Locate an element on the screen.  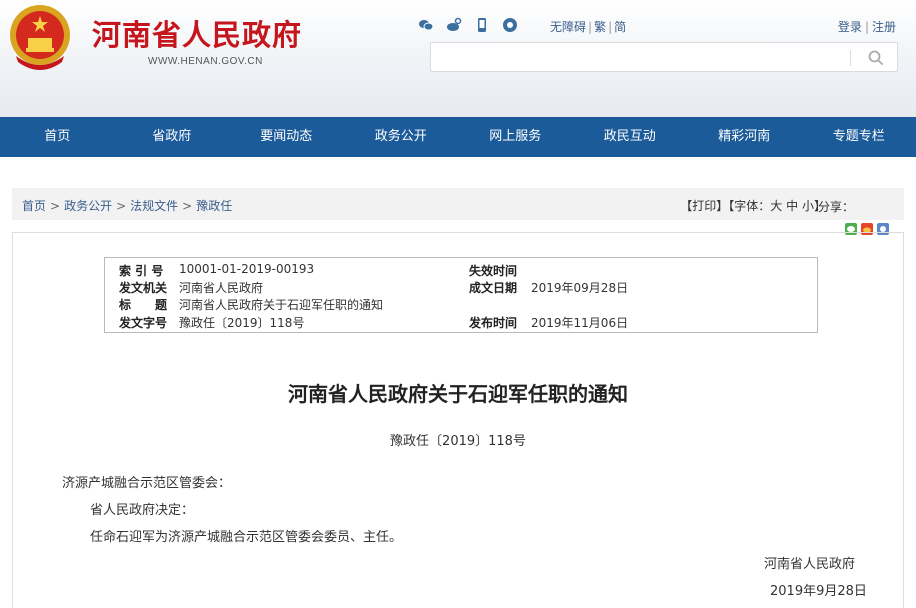
login-links: 登录 | 注册 is located at coordinates (867, 26).